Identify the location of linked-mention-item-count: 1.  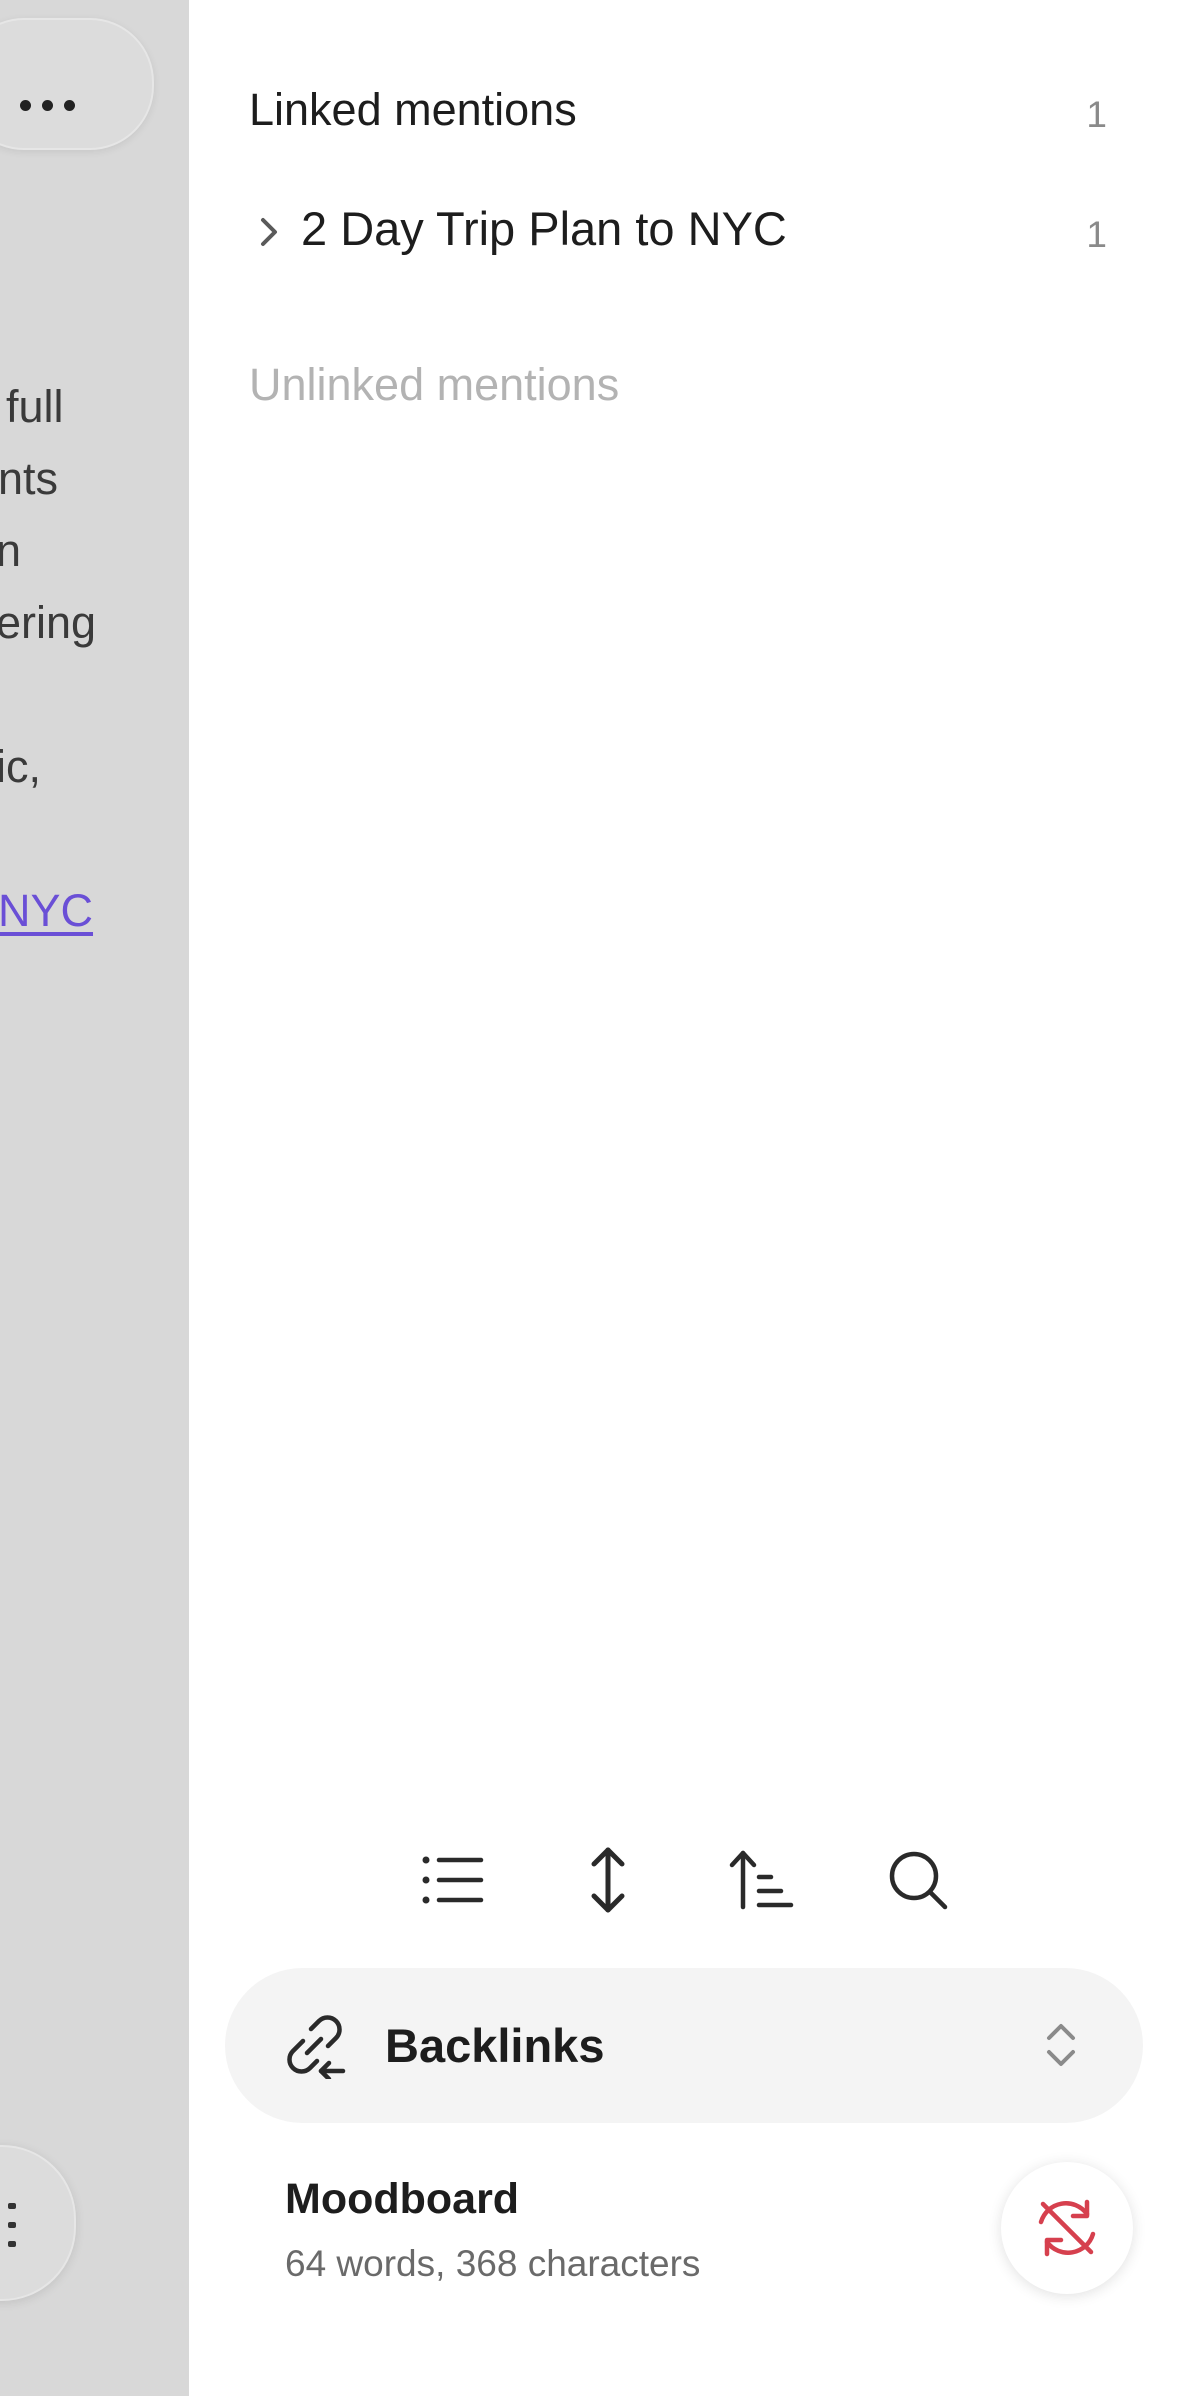
(1096, 234).